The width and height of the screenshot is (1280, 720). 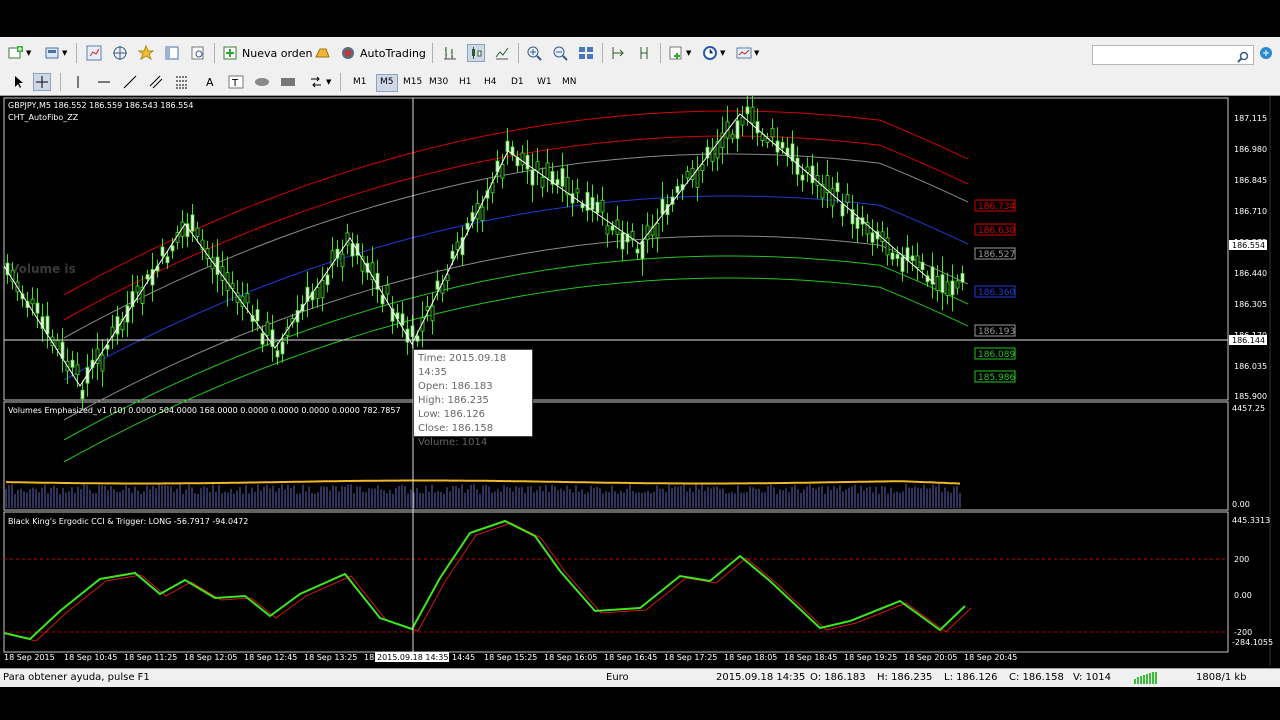 I want to click on search-input, so click(x=1173, y=55).